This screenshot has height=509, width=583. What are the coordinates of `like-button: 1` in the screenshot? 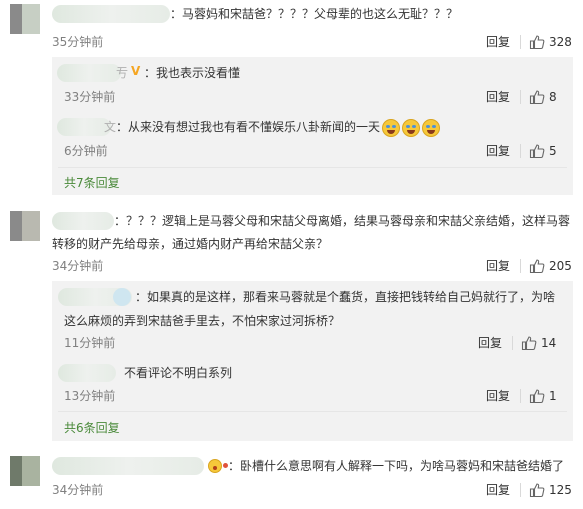 It's located at (543, 396).